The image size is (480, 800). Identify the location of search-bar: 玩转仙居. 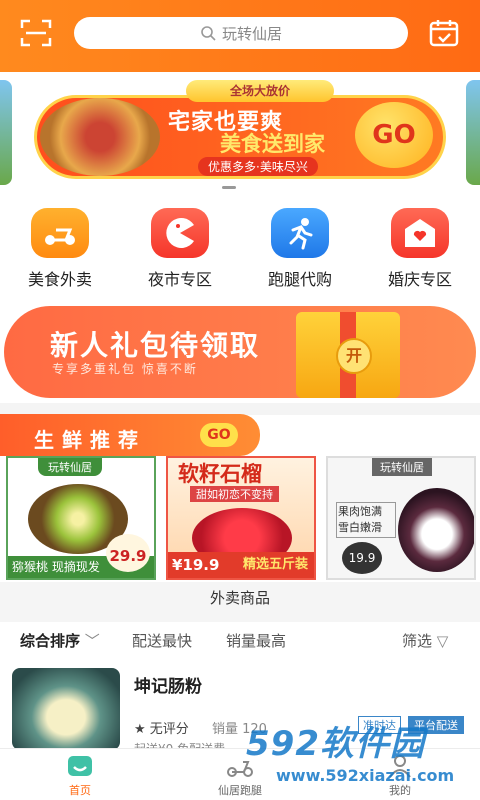
(241, 33).